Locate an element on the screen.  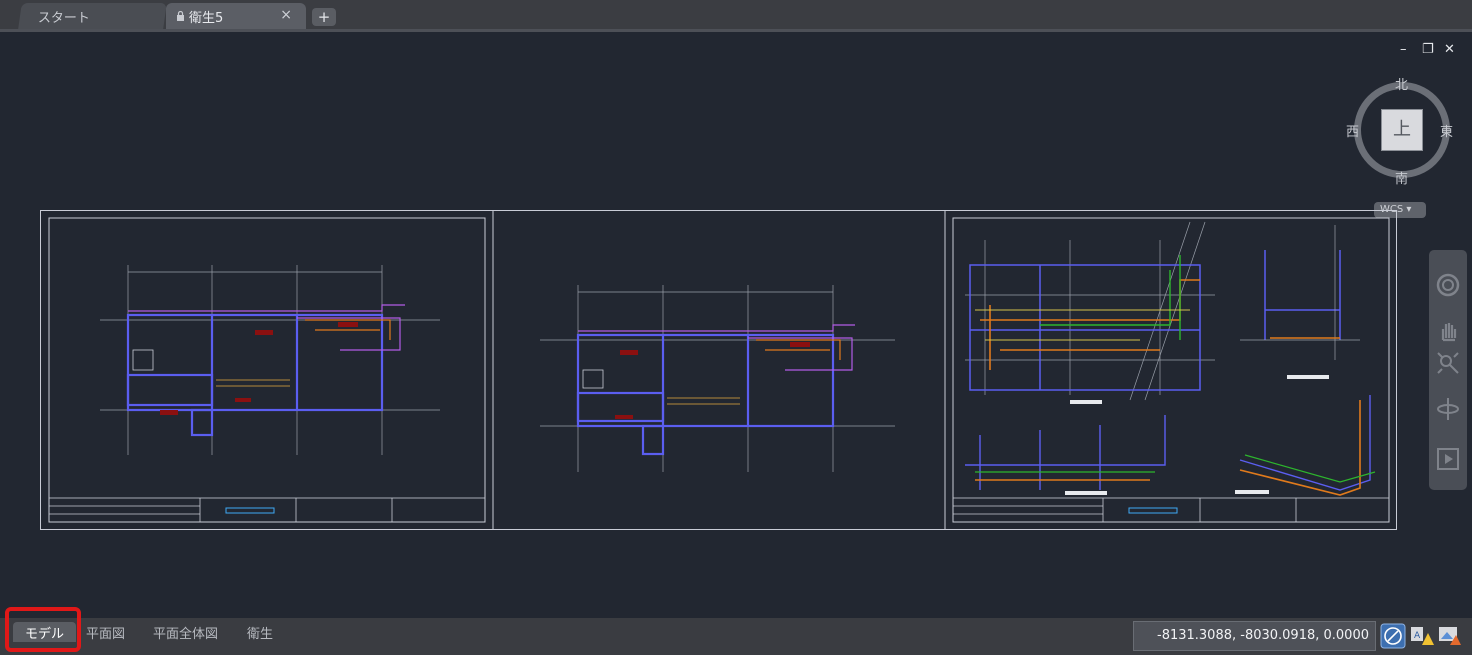
navigation-bar is located at coordinates (1448, 370).